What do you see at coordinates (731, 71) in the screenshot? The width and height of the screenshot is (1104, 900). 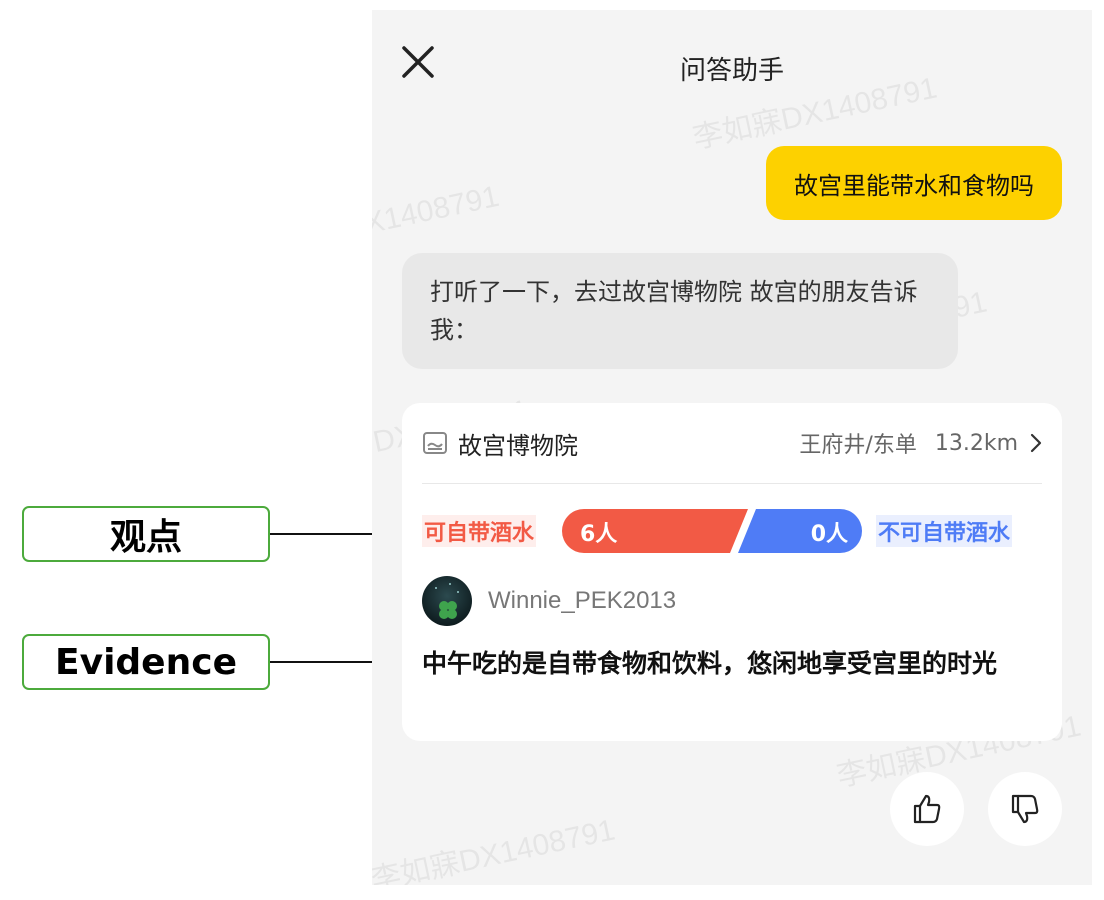 I see `page-title: 问答助手` at bounding box center [731, 71].